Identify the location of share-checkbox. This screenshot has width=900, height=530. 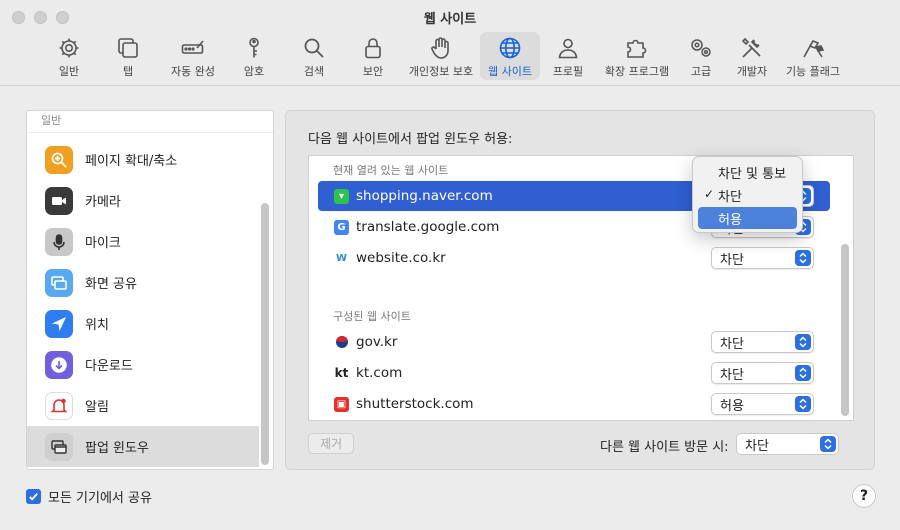
(33, 496).